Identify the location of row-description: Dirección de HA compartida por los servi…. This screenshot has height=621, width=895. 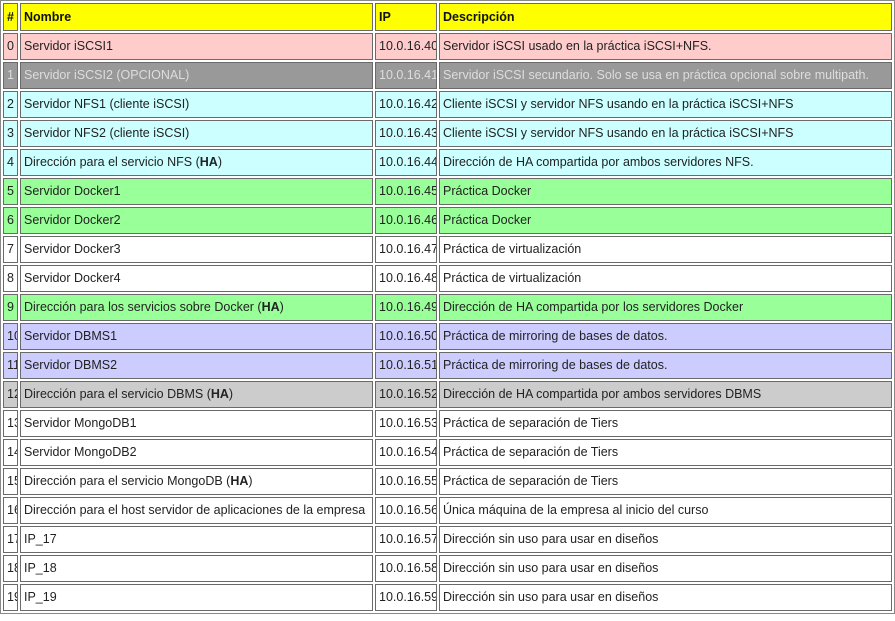
(665, 307).